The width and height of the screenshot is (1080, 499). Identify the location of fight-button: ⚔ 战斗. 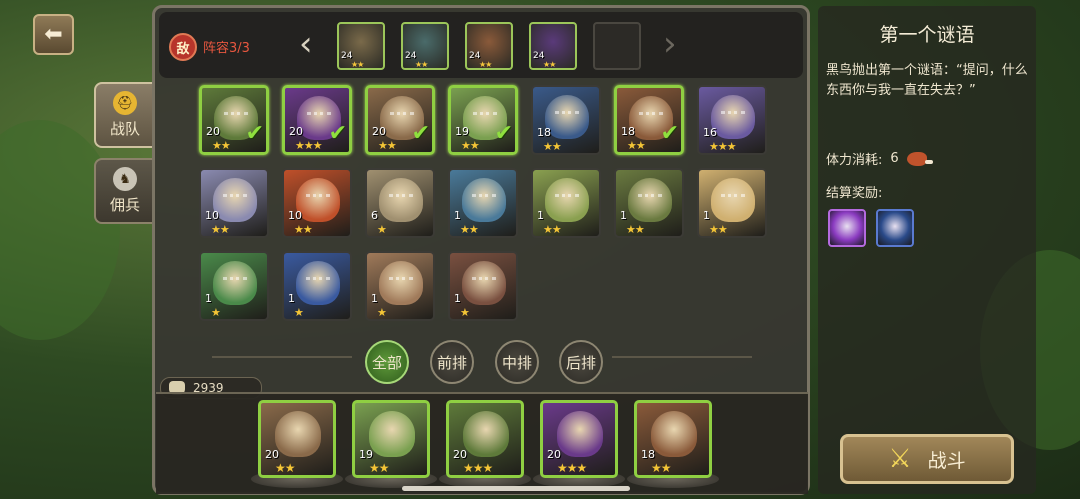
(927, 459).